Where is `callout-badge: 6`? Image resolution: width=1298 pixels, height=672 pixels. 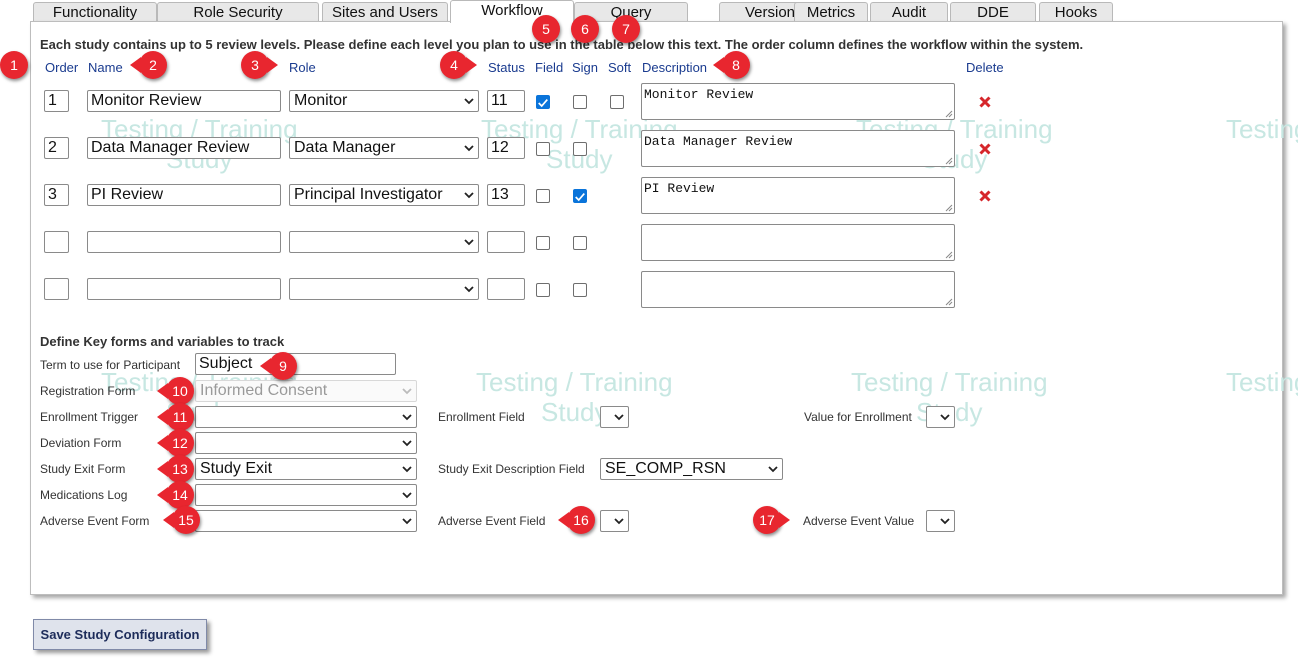 callout-badge: 6 is located at coordinates (585, 29).